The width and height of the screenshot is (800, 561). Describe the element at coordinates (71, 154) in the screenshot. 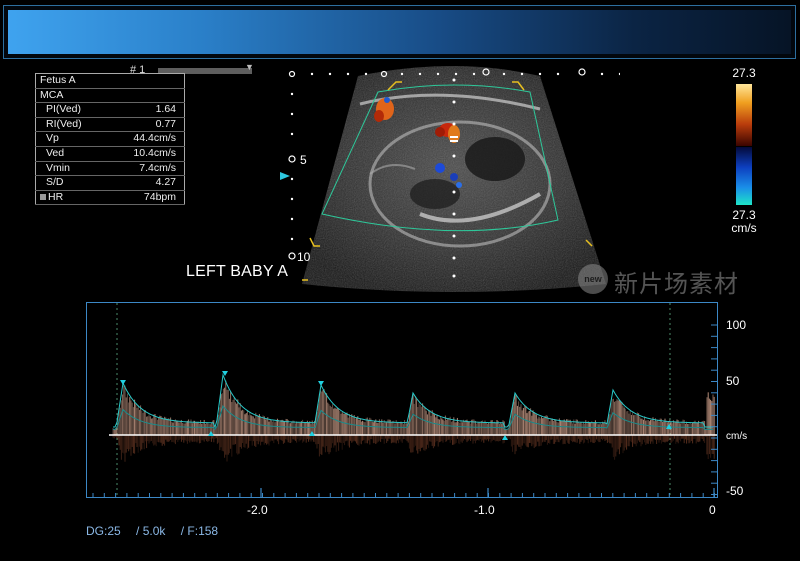

I see `measurement-label: Ved` at that location.